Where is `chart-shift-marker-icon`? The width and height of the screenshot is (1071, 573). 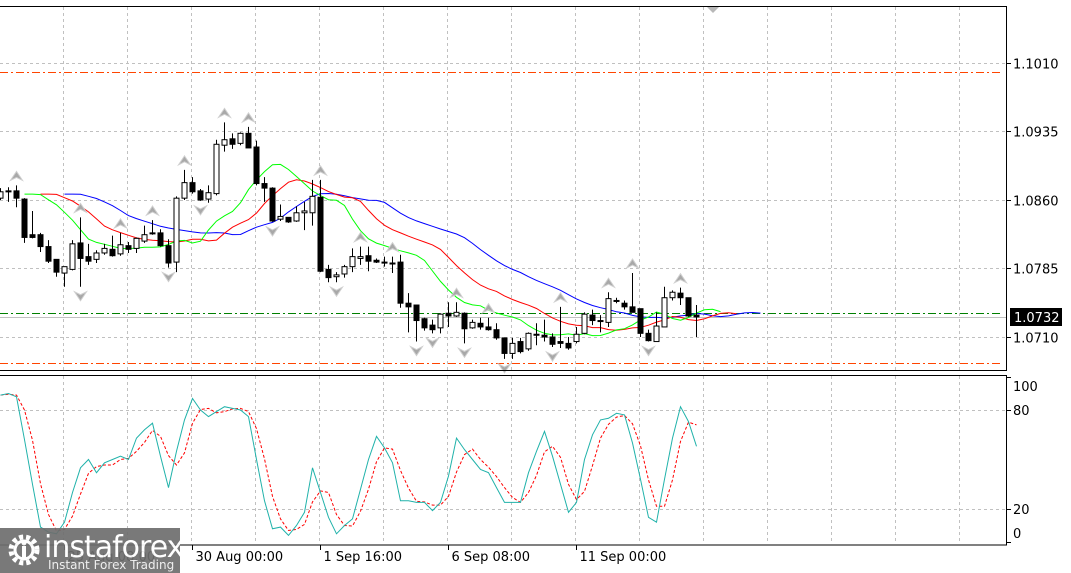 chart-shift-marker-icon is located at coordinates (713, 10).